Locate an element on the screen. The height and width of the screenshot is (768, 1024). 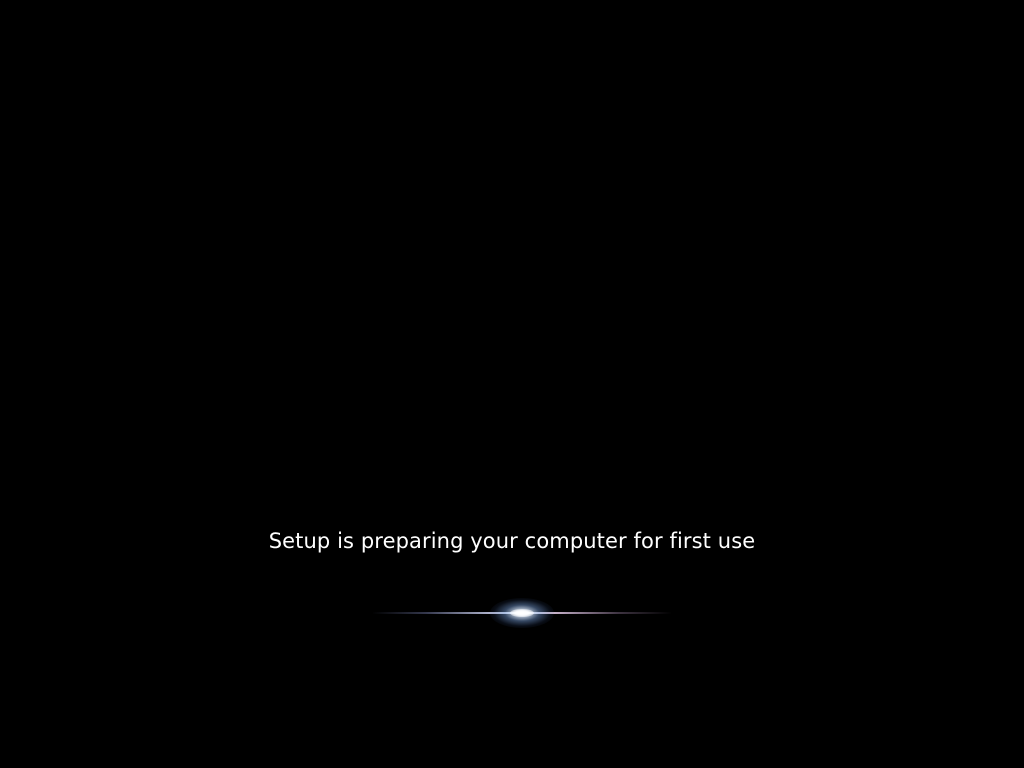
light-streak-core is located at coordinates (522, 613).